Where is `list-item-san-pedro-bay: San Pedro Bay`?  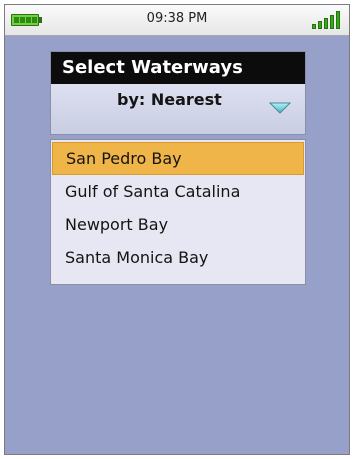 list-item-san-pedro-bay: San Pedro Bay is located at coordinates (178, 158).